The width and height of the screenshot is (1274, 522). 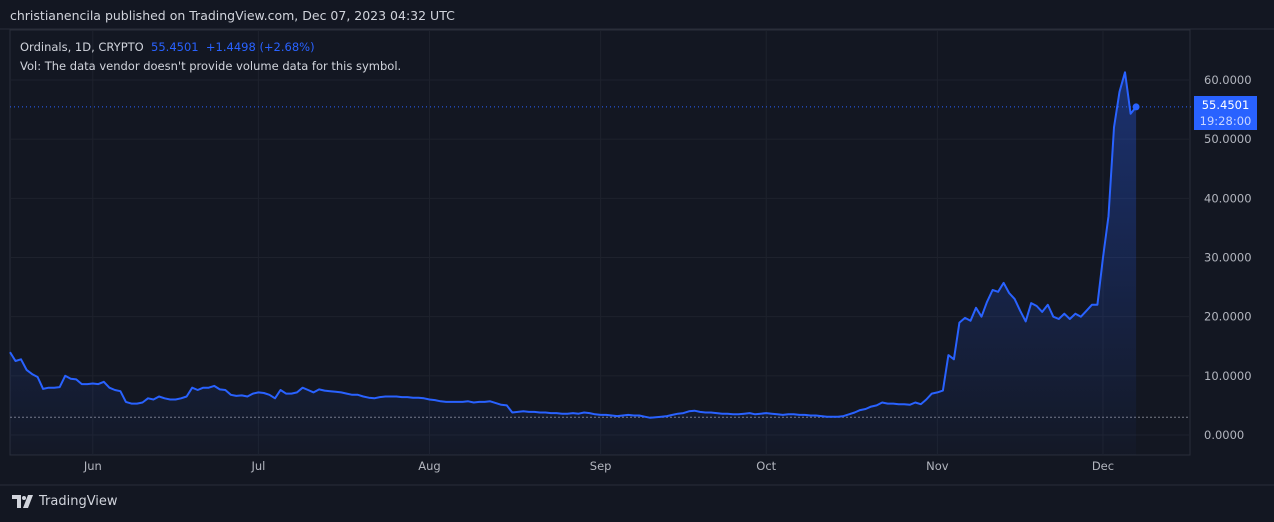 I want to click on x-tick-label: Dec, so click(x=1103, y=466).